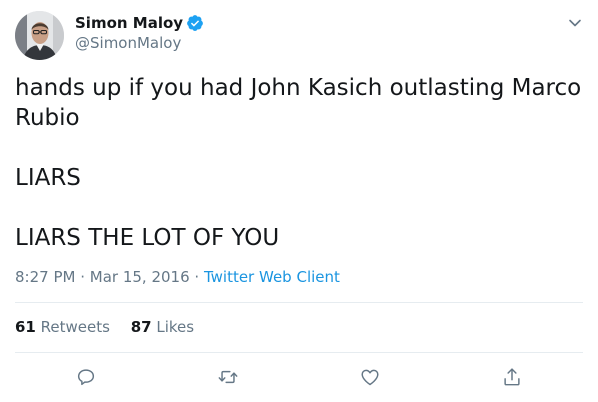  I want to click on tweet-line: LIARS, so click(48, 178).